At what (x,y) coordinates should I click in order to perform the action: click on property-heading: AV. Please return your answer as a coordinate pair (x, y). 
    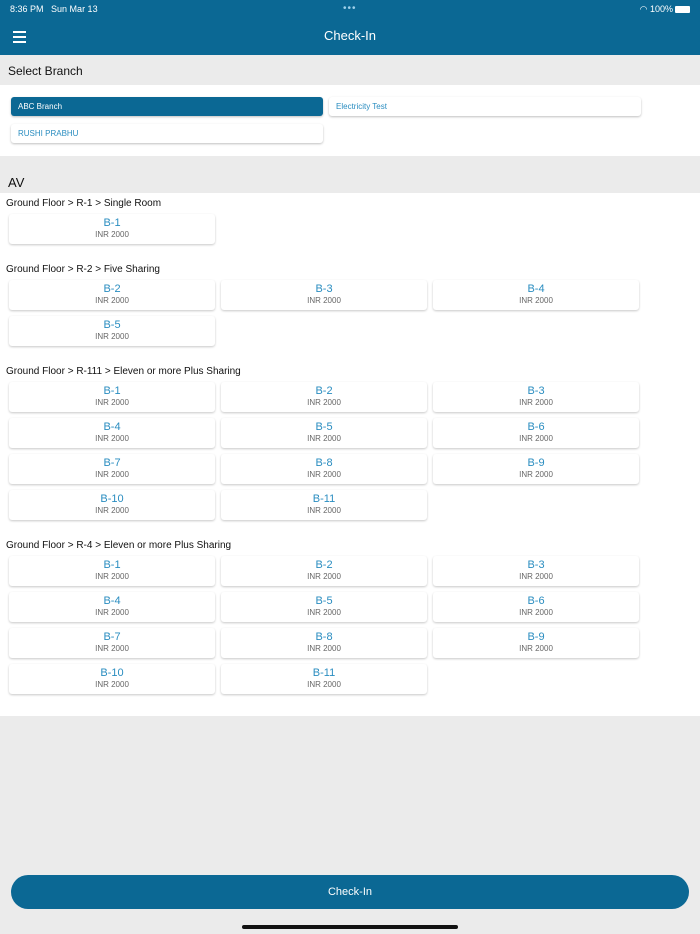
    Looking at the image, I should click on (16, 182).